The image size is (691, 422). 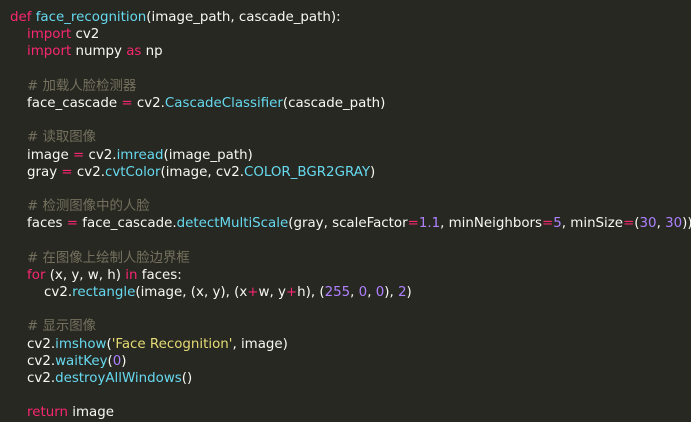 What do you see at coordinates (686, 224) in the screenshot?
I see `code-token-tx: ))` at bounding box center [686, 224].